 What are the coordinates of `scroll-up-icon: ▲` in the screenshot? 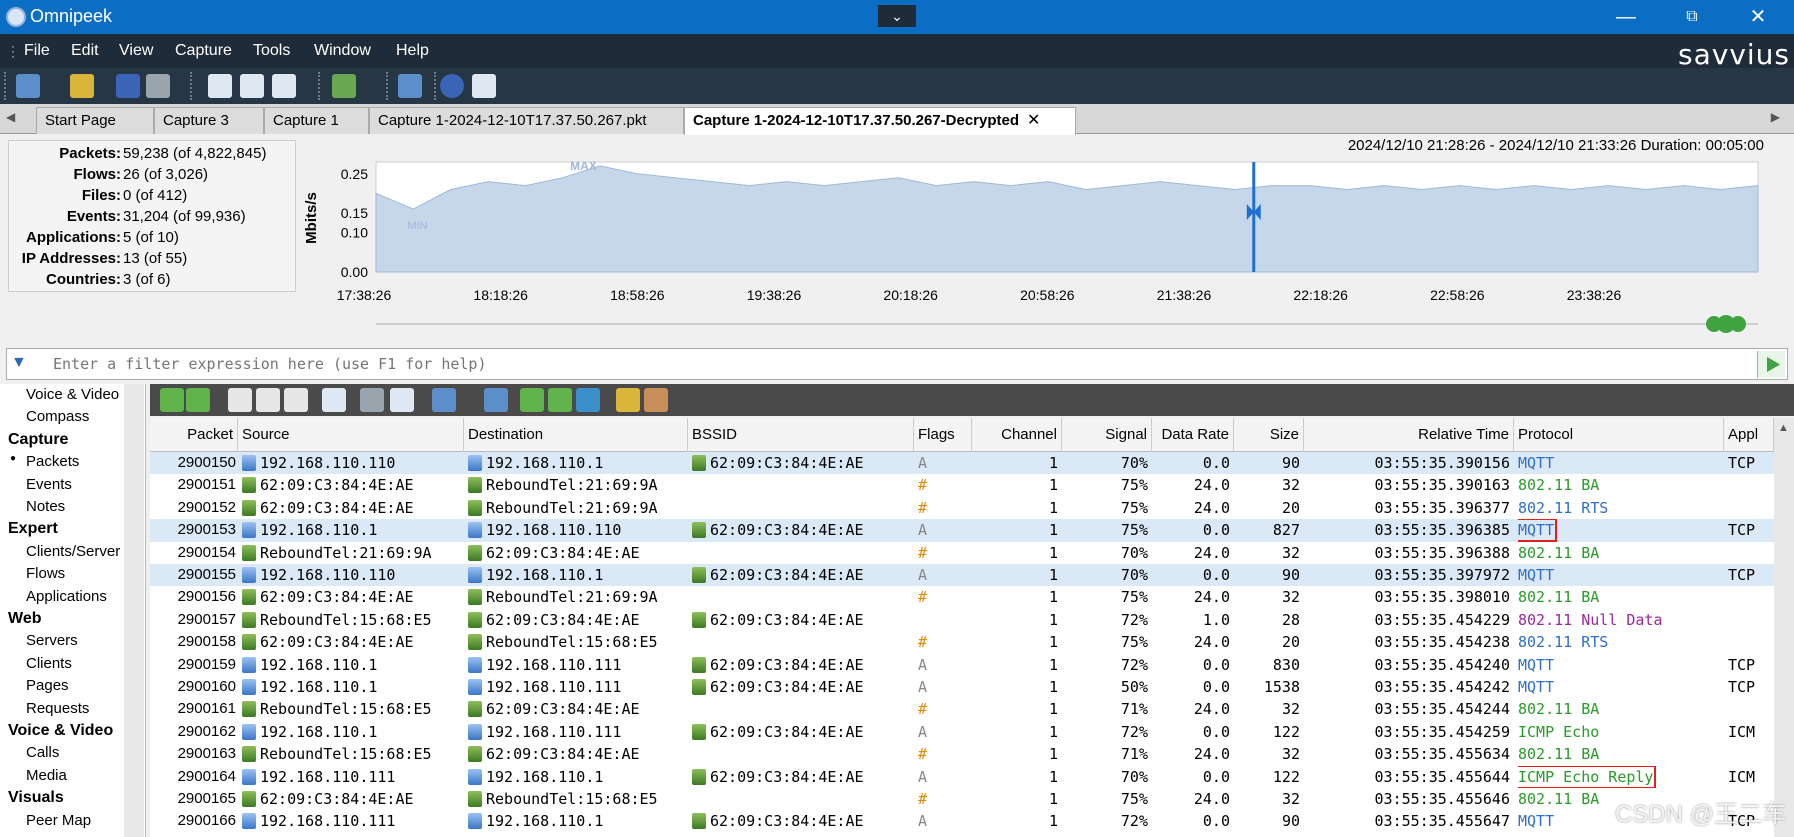 It's located at (1783, 428).